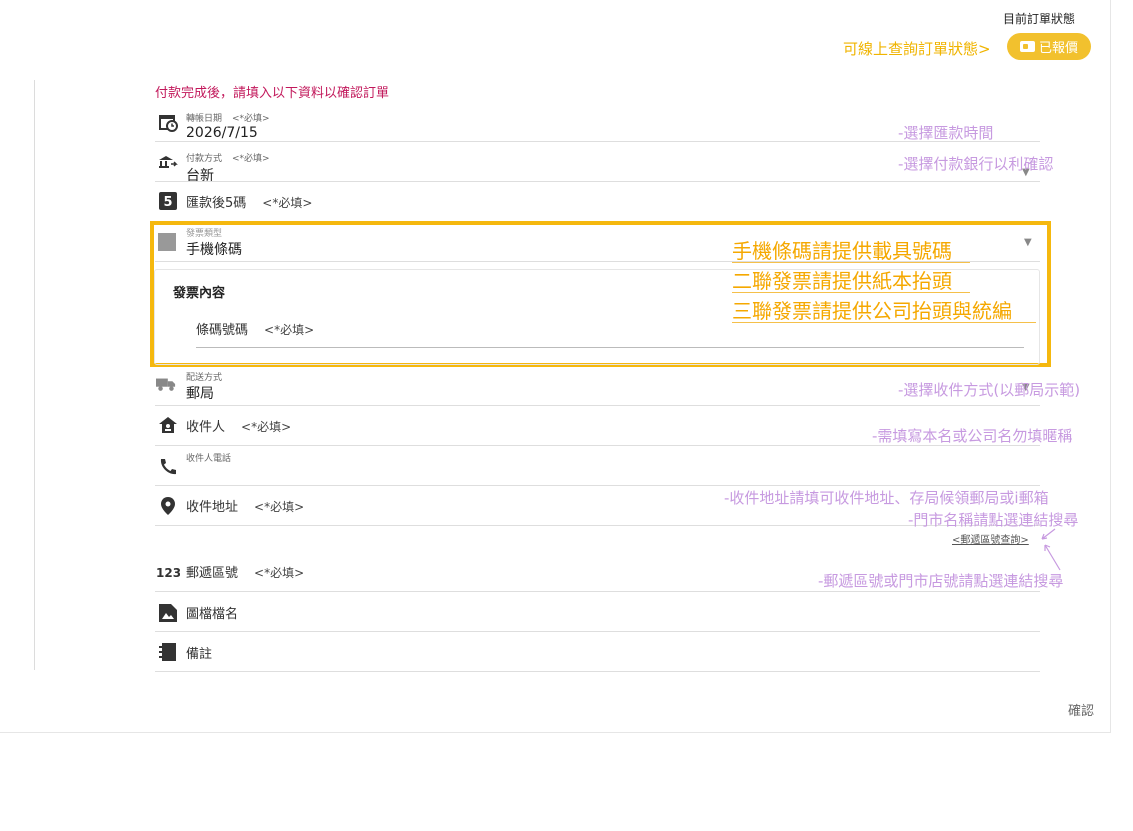 This screenshot has height=831, width=1133. Describe the element at coordinates (168, 613) in the screenshot. I see `image-file-icon` at that location.